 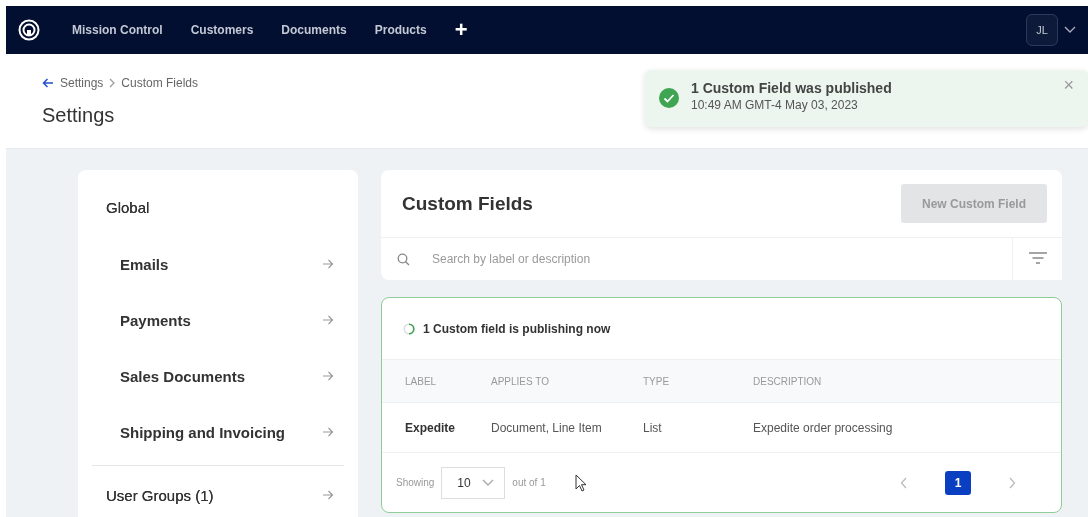 I want to click on sidebar-item: Payments, so click(x=218, y=320).